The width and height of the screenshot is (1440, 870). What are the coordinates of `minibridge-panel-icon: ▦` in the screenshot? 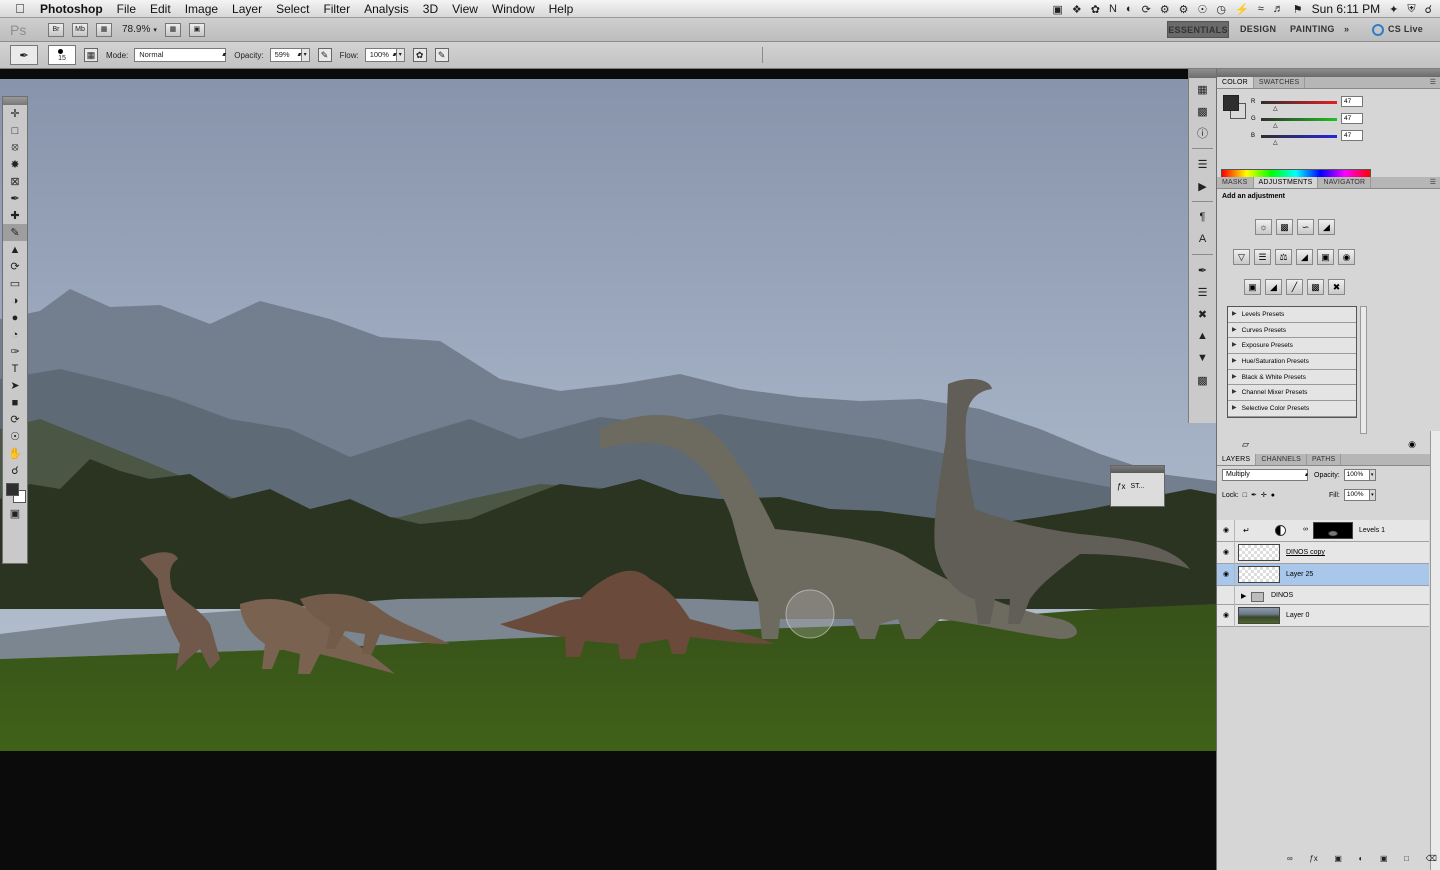 It's located at (1202, 89).